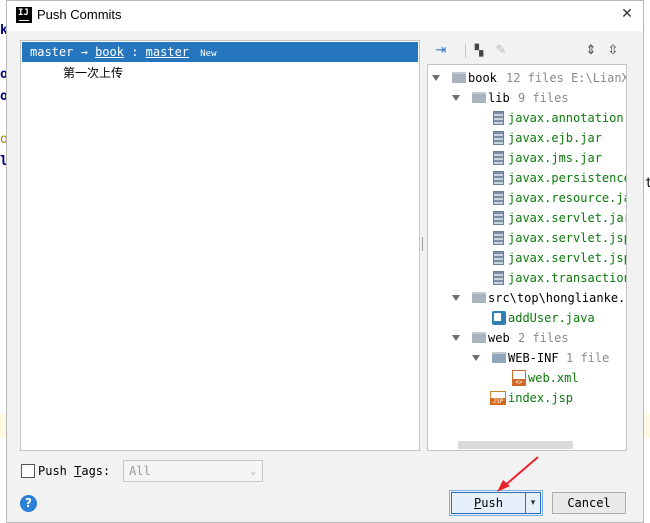  What do you see at coordinates (465, 51) in the screenshot?
I see `toolbar-divider` at bounding box center [465, 51].